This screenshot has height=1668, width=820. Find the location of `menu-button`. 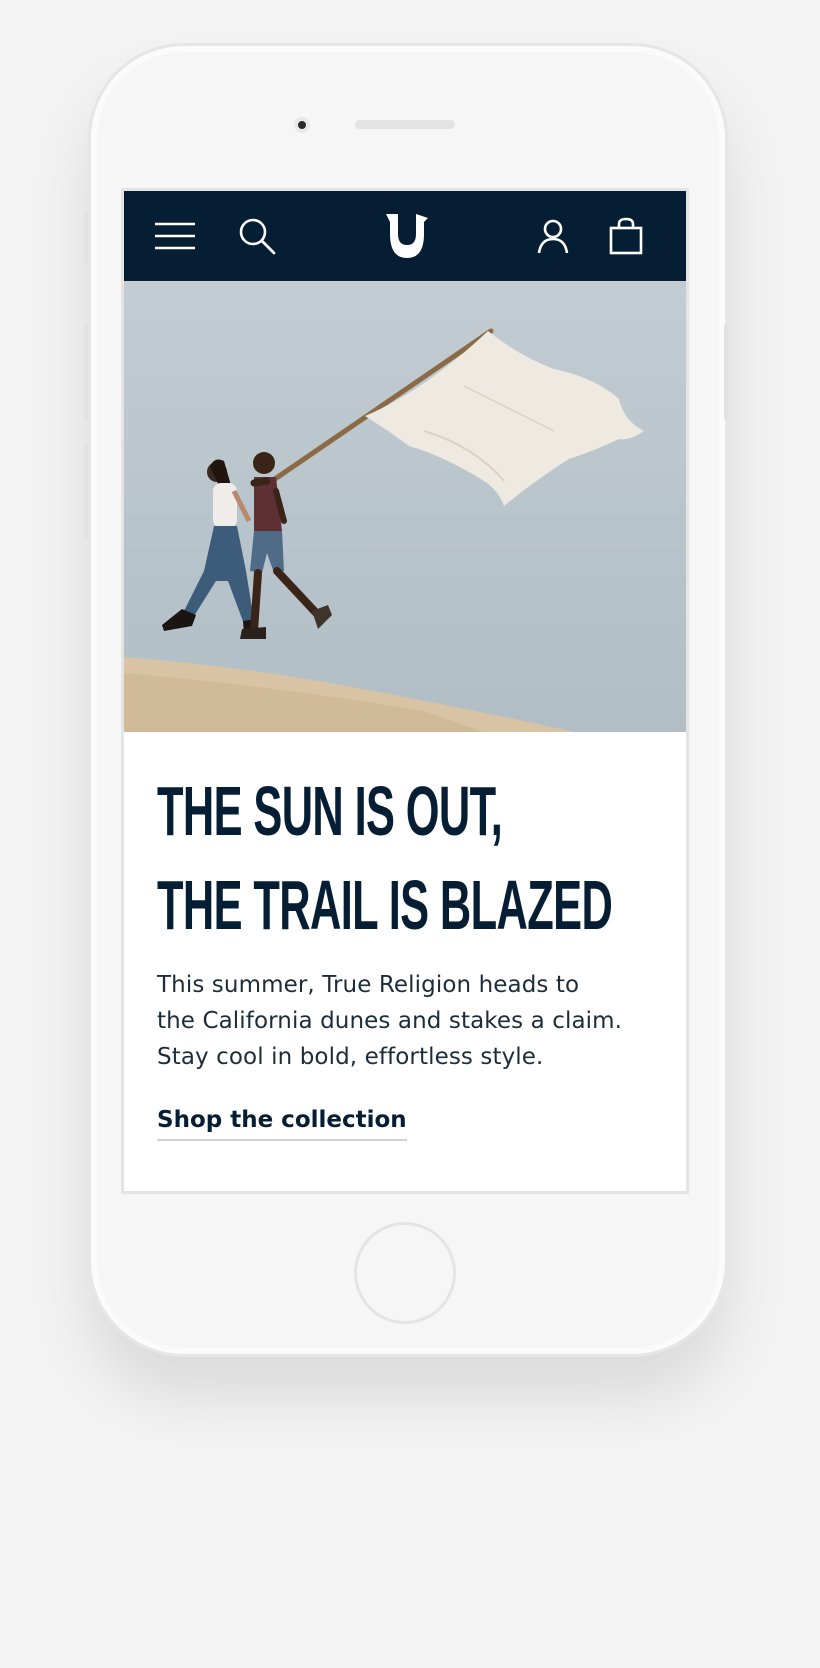

menu-button is located at coordinates (175, 236).